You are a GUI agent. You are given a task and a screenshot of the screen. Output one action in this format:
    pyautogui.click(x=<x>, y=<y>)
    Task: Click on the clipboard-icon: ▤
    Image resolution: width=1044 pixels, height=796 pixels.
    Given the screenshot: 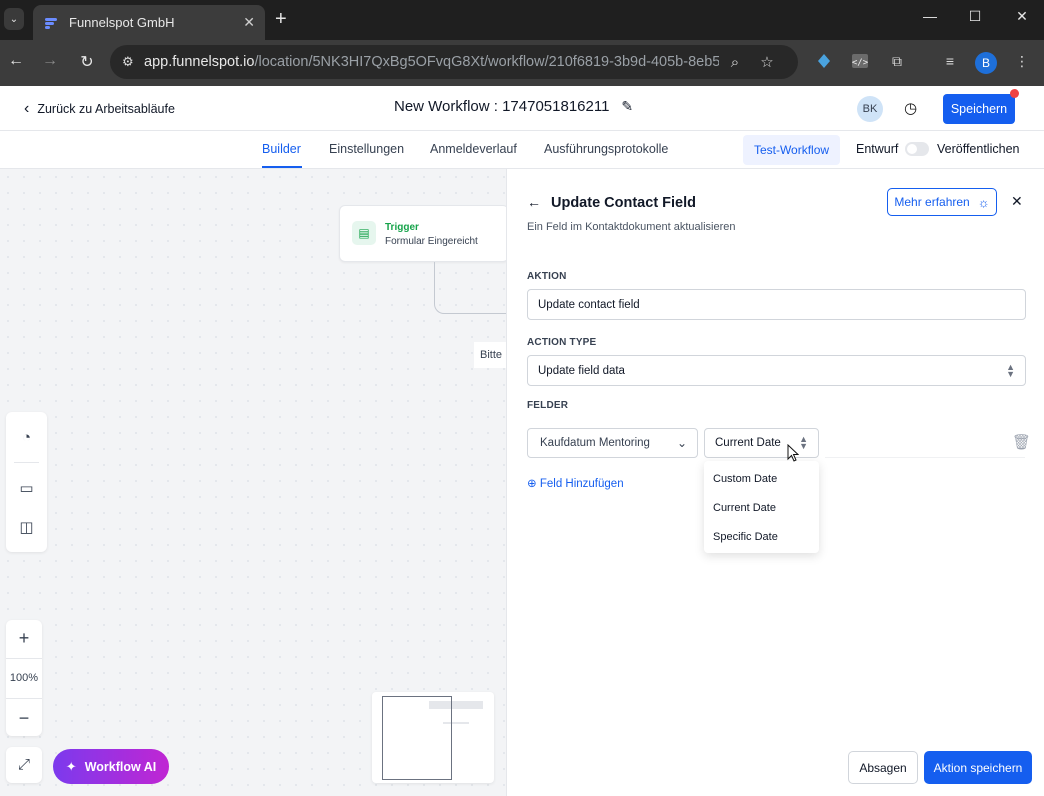 What is the action you would take?
    pyautogui.click(x=364, y=233)
    